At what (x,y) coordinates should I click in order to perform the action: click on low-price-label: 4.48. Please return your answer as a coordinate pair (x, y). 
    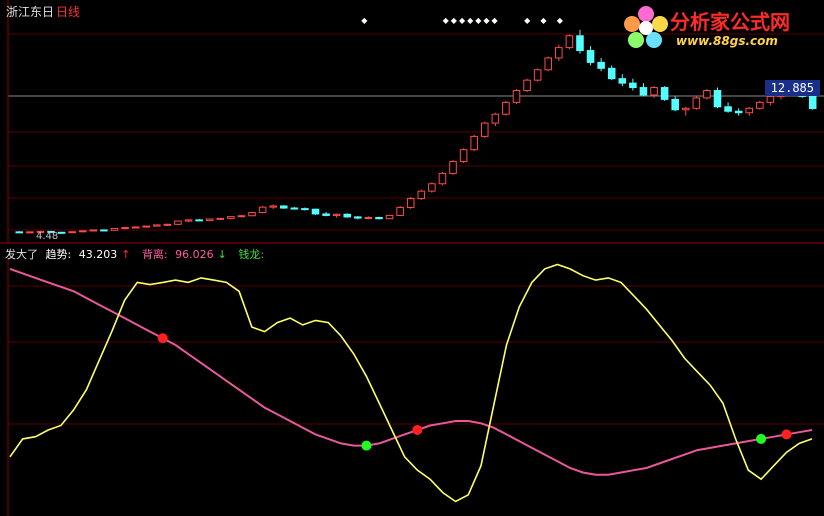
    Looking at the image, I should click on (47, 236).